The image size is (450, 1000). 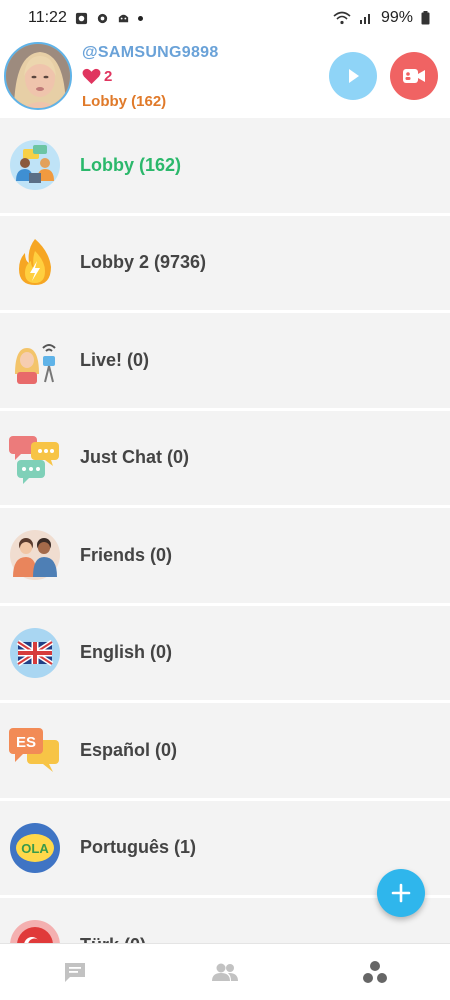 What do you see at coordinates (81, 18) in the screenshot?
I see `notification-icon` at bounding box center [81, 18].